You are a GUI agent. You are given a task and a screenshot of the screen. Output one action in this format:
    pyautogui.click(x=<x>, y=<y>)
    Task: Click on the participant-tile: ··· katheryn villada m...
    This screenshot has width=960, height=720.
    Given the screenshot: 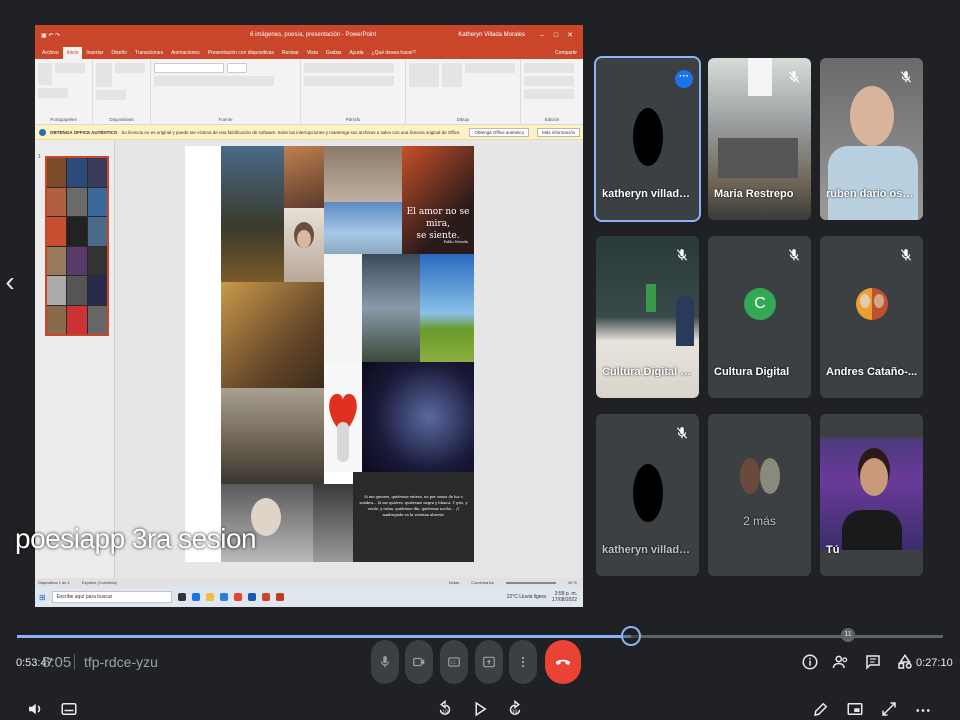 What is the action you would take?
    pyautogui.click(x=647, y=139)
    